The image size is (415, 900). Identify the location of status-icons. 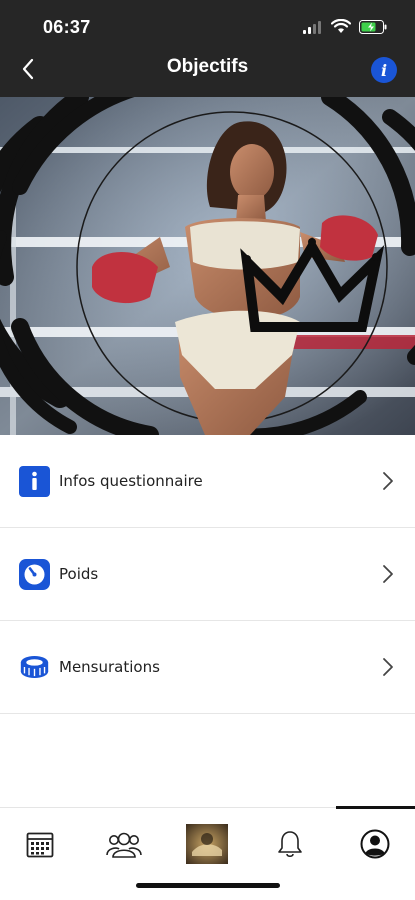
(345, 26).